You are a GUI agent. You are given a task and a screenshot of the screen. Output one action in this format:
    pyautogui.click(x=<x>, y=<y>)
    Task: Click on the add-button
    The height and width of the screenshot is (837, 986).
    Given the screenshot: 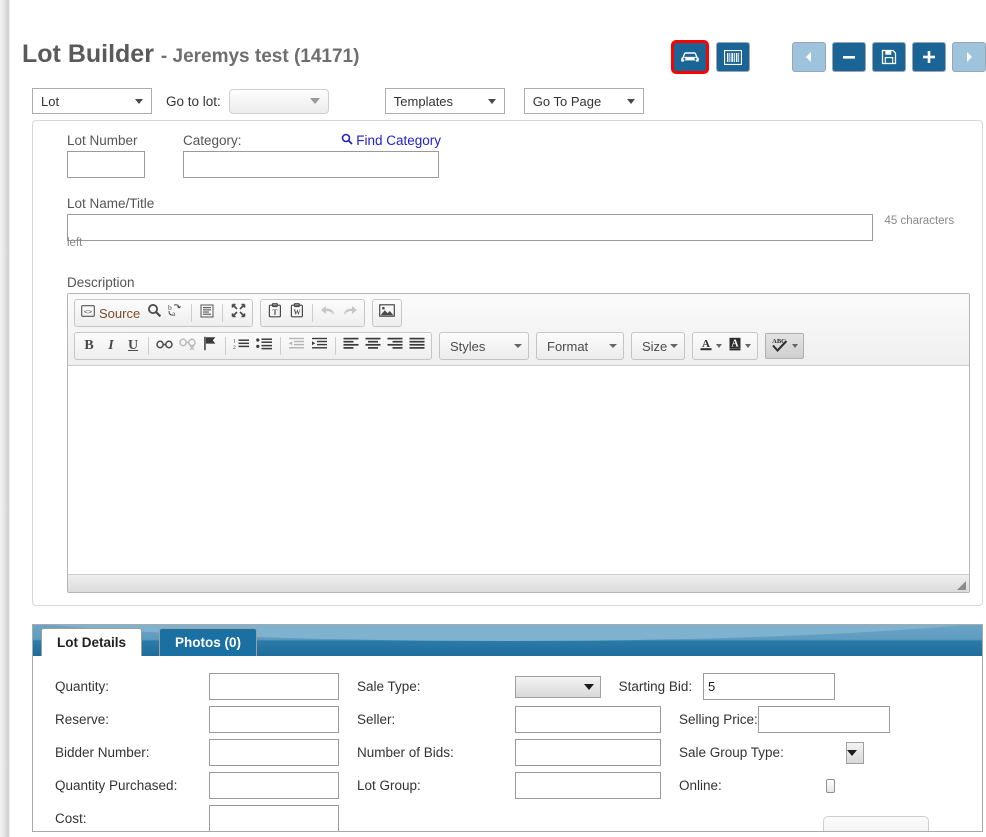 What is the action you would take?
    pyautogui.click(x=929, y=57)
    